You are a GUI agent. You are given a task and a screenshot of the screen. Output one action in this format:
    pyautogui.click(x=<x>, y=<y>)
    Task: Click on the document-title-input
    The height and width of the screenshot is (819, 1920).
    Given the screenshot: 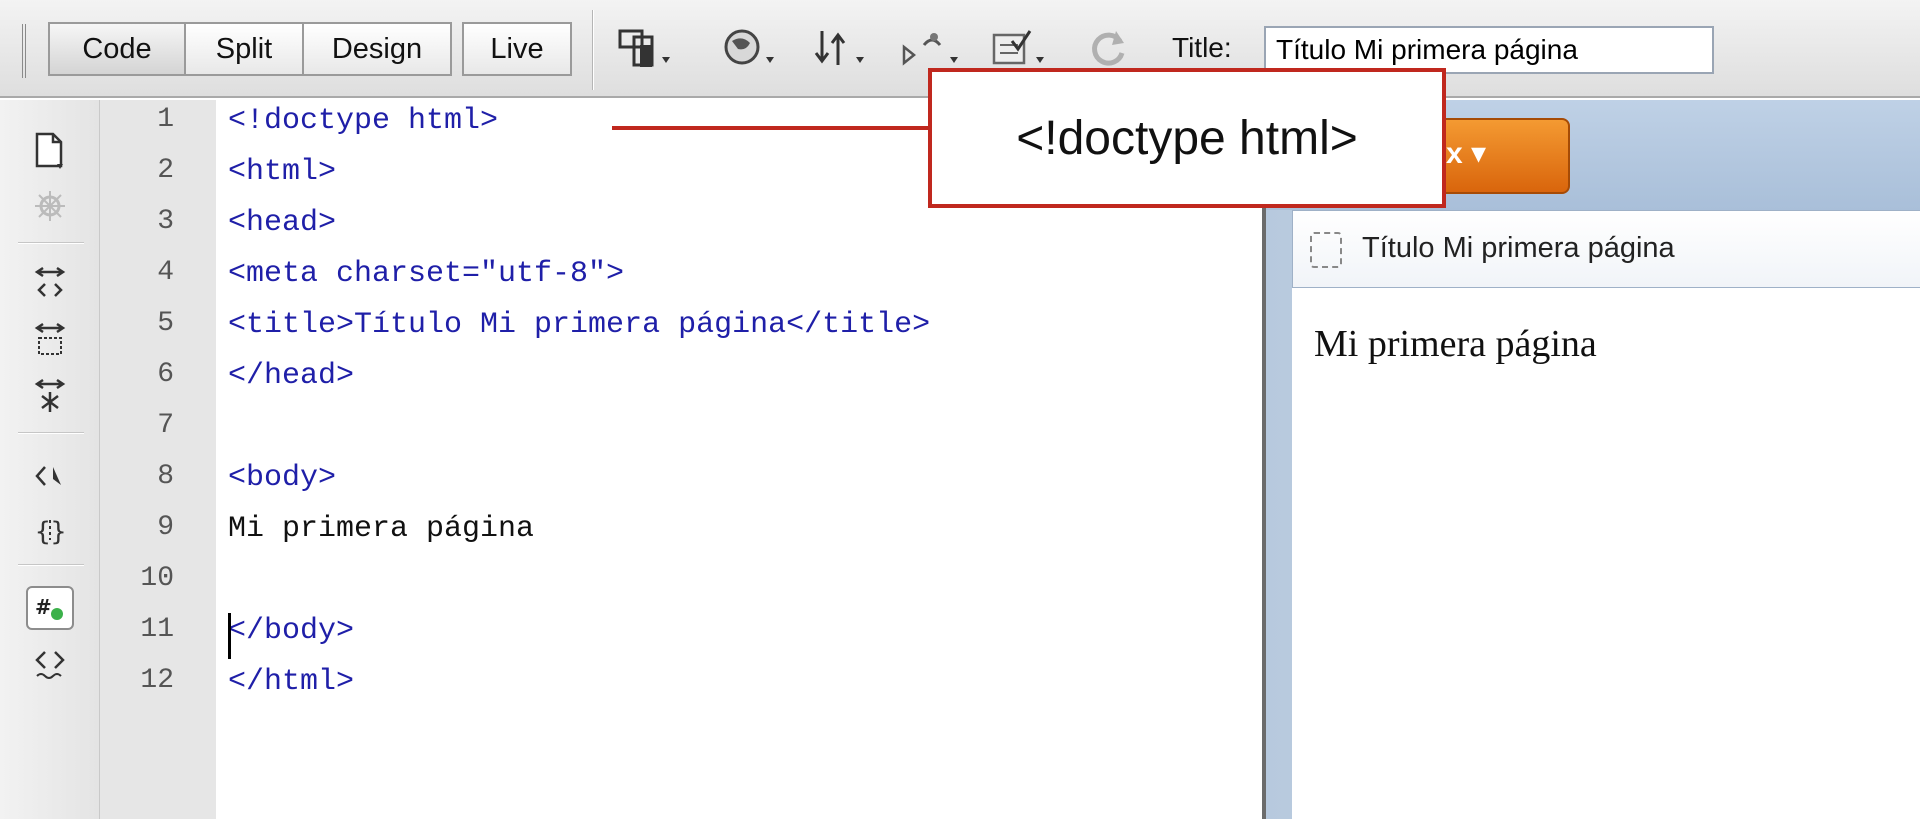 What is the action you would take?
    pyautogui.click(x=1489, y=50)
    